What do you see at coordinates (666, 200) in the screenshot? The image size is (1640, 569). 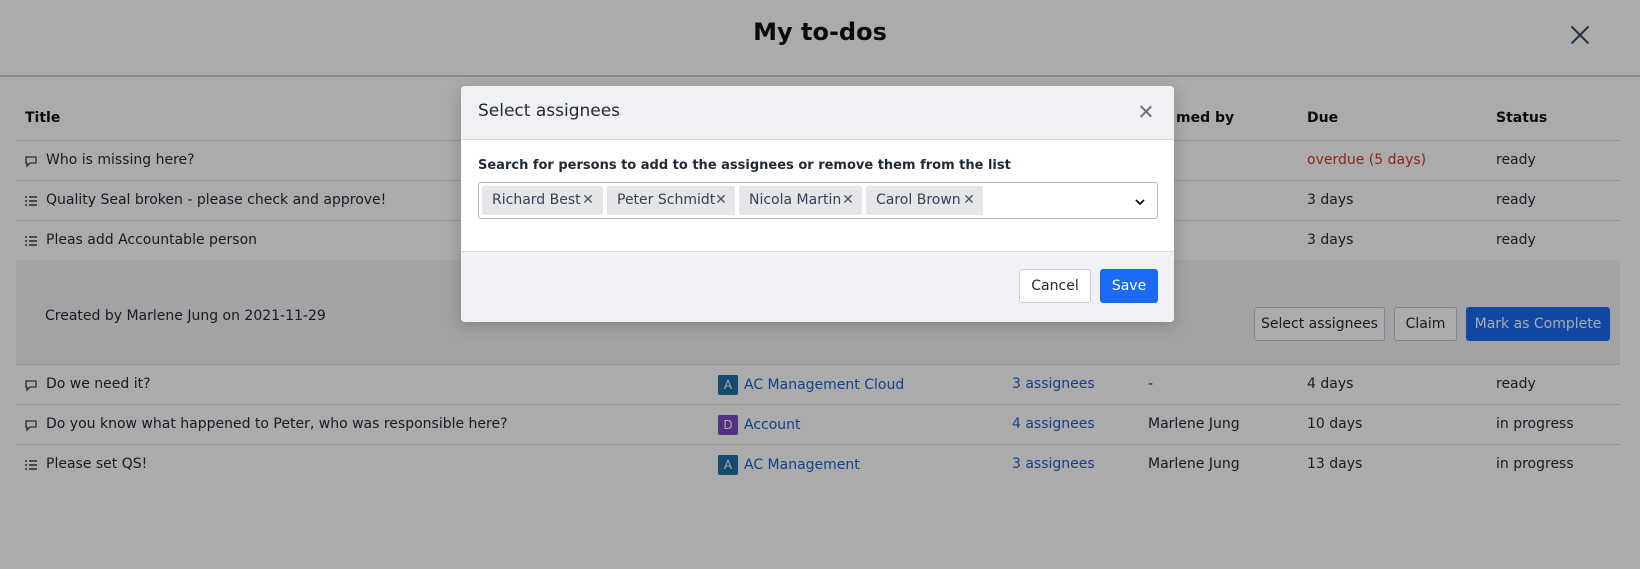 I see `chip-label: Peter Schmidt` at bounding box center [666, 200].